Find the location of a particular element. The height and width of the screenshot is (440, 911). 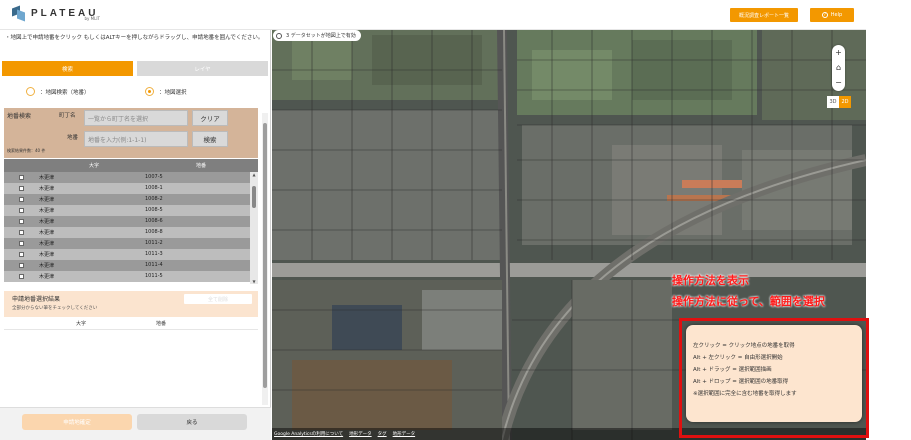

app-header: PLATEAU by MLIT 概況調査レポート一覧 ? Help is located at coordinates (433, 15).